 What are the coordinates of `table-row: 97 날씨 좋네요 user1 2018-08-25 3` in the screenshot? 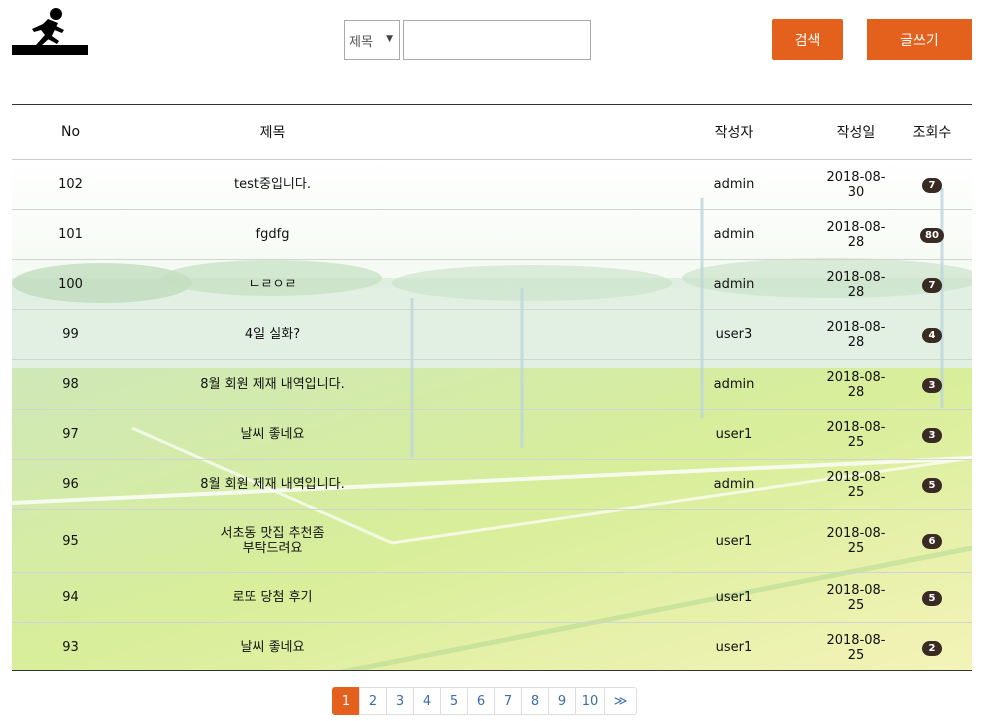 It's located at (492, 434).